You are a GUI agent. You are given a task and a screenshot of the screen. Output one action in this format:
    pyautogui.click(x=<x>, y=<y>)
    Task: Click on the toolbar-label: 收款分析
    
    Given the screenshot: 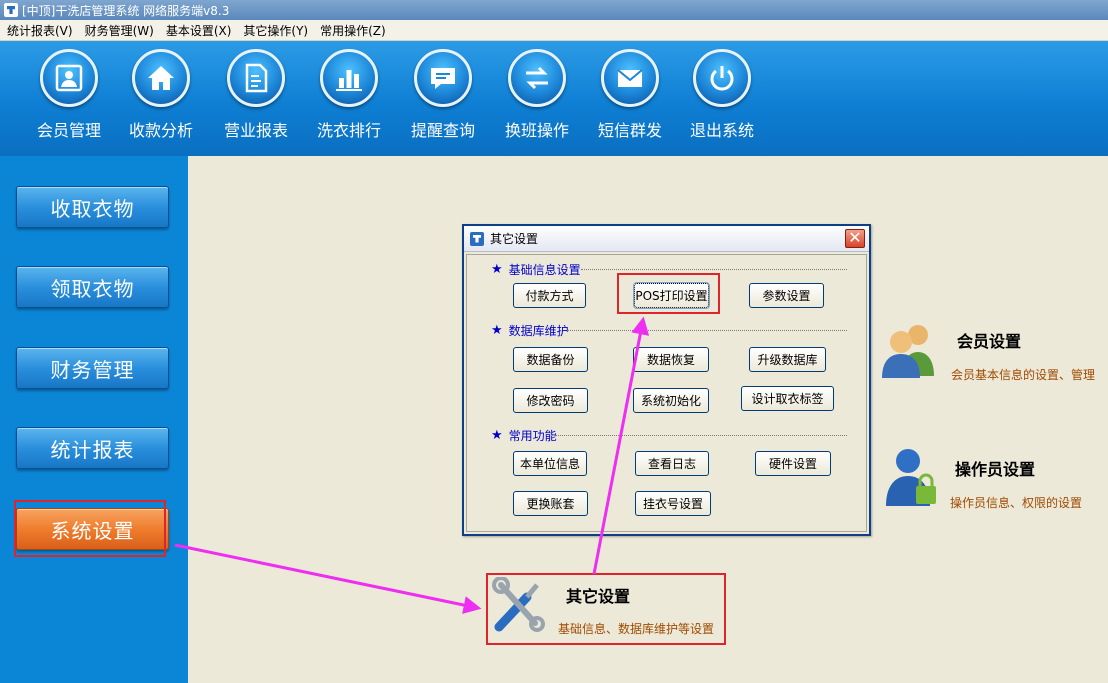 What is the action you would take?
    pyautogui.click(x=160, y=130)
    